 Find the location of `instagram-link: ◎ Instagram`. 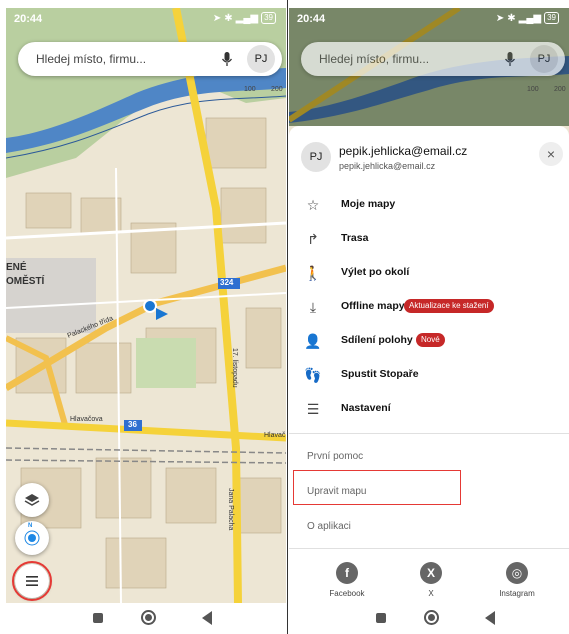

instagram-link: ◎ Instagram is located at coordinates (517, 580).